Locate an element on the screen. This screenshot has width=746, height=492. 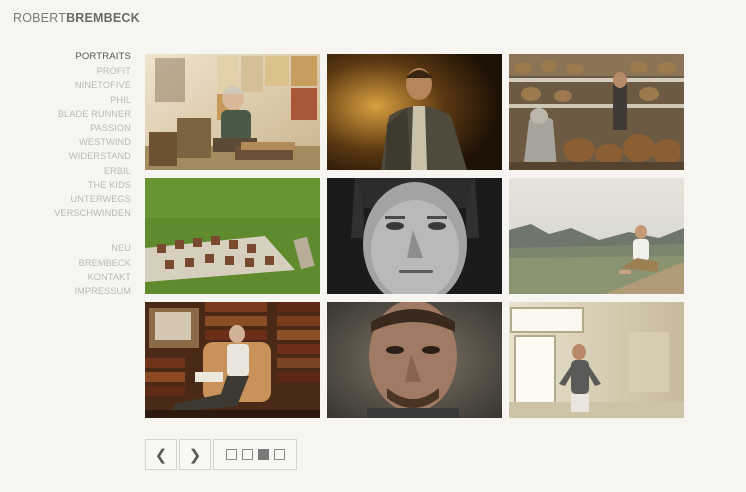
nav-item-widerstand: WIDERSTAND is located at coordinates (75, 156).